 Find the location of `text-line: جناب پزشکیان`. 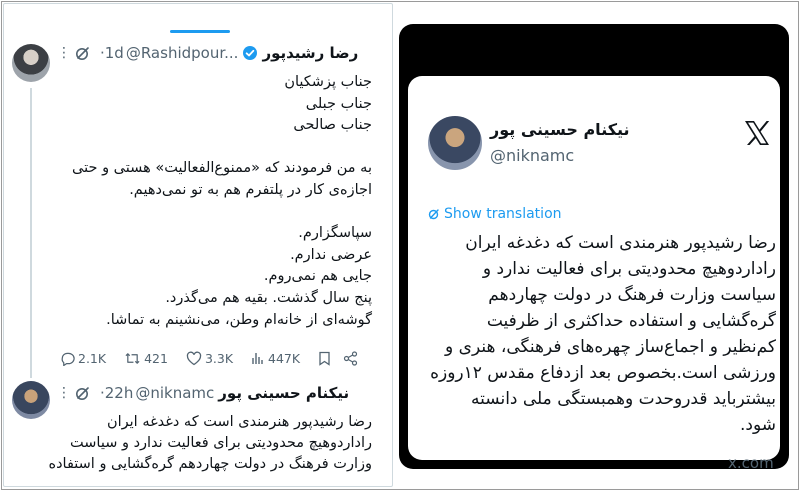

text-line: جناب پزشکیان is located at coordinates (328, 82).